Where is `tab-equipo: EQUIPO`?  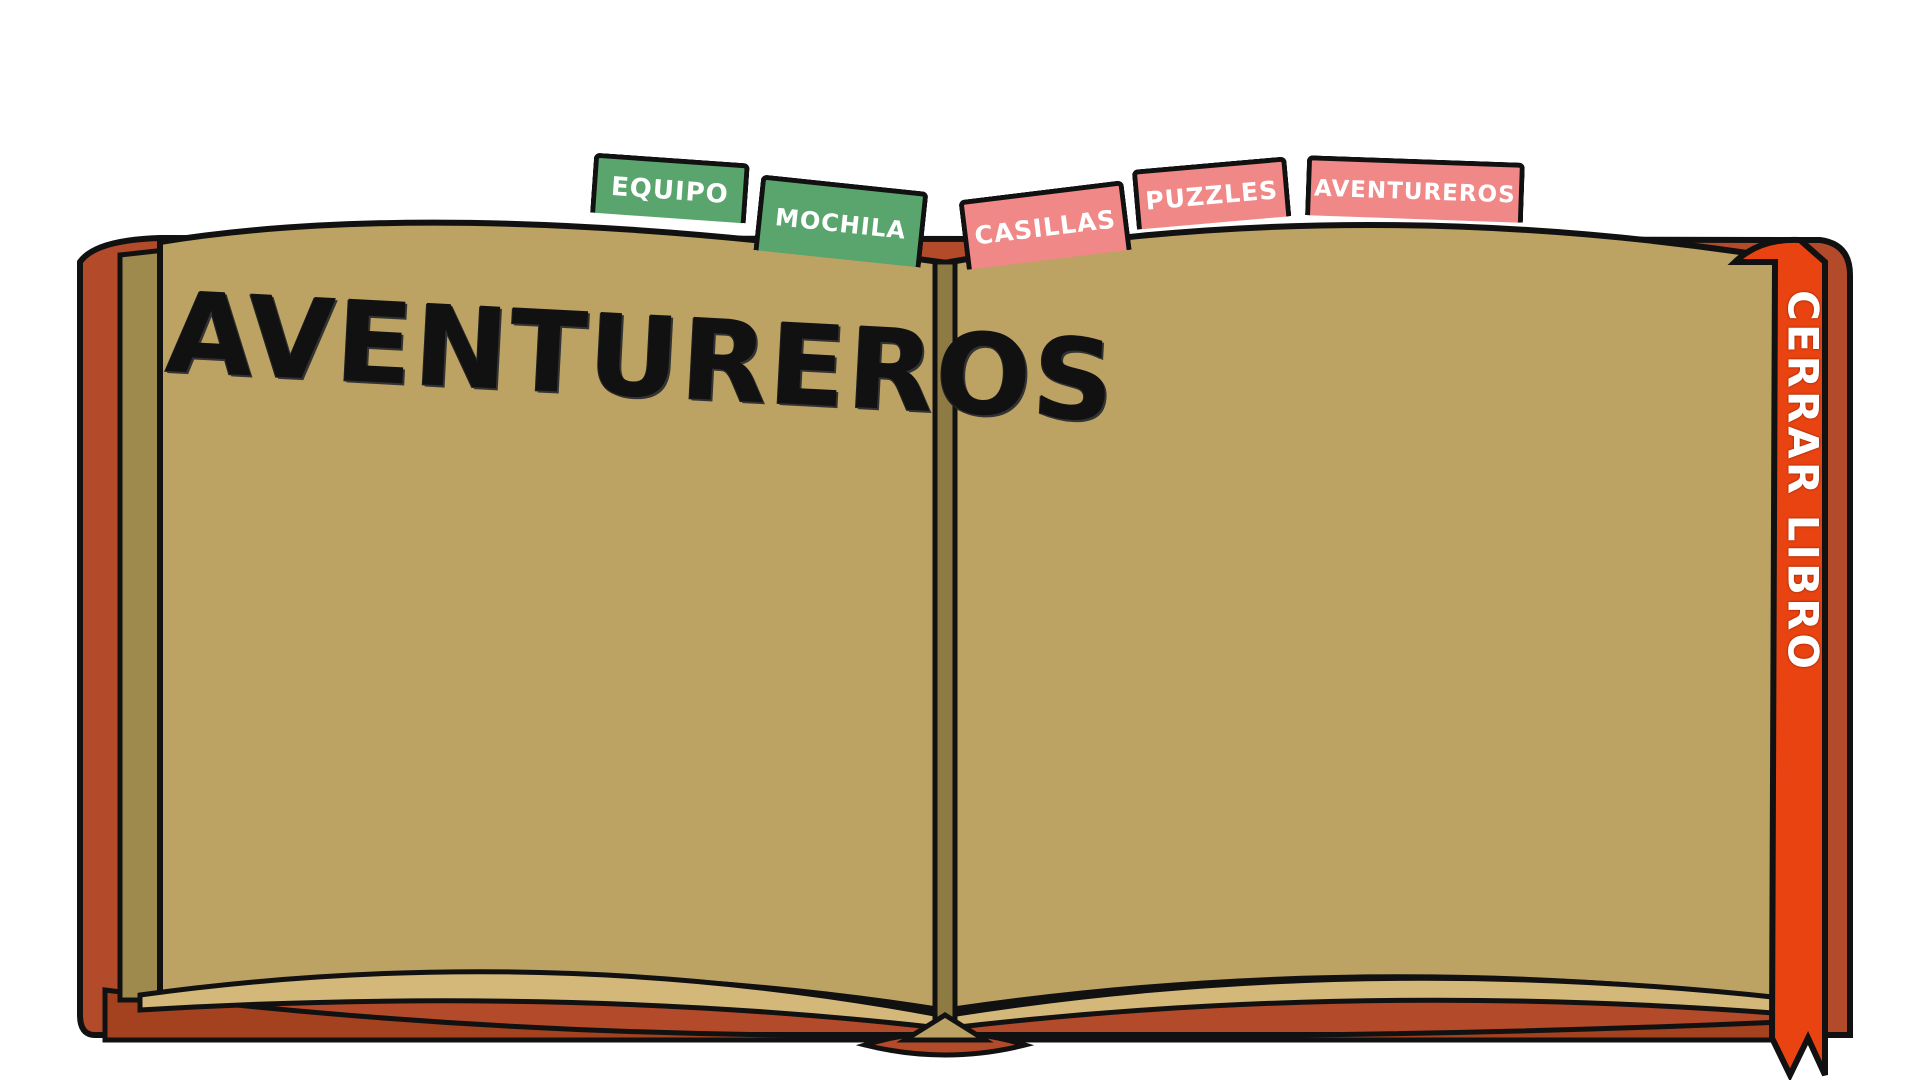 tab-equipo: EQUIPO is located at coordinates (670, 188).